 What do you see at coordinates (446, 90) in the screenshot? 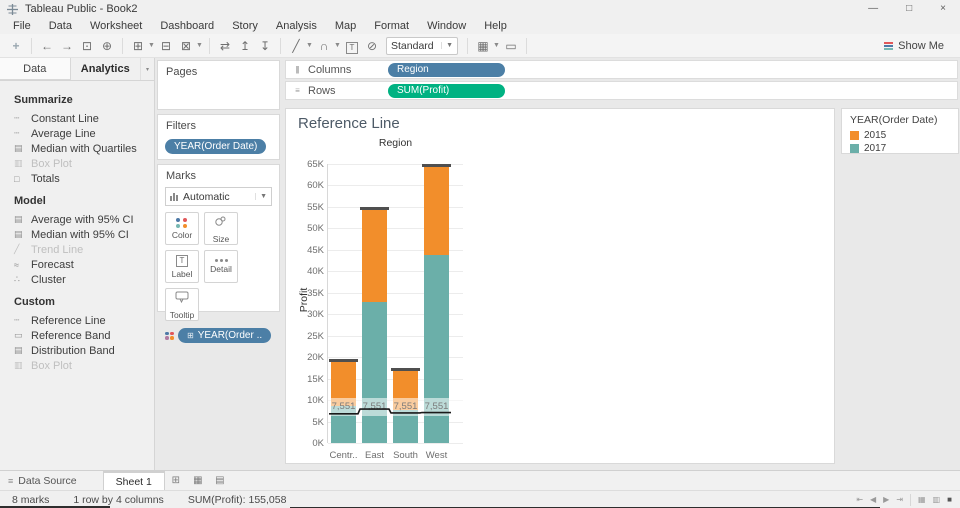
I see `field-pill: SUM(Profit)` at bounding box center [446, 90].